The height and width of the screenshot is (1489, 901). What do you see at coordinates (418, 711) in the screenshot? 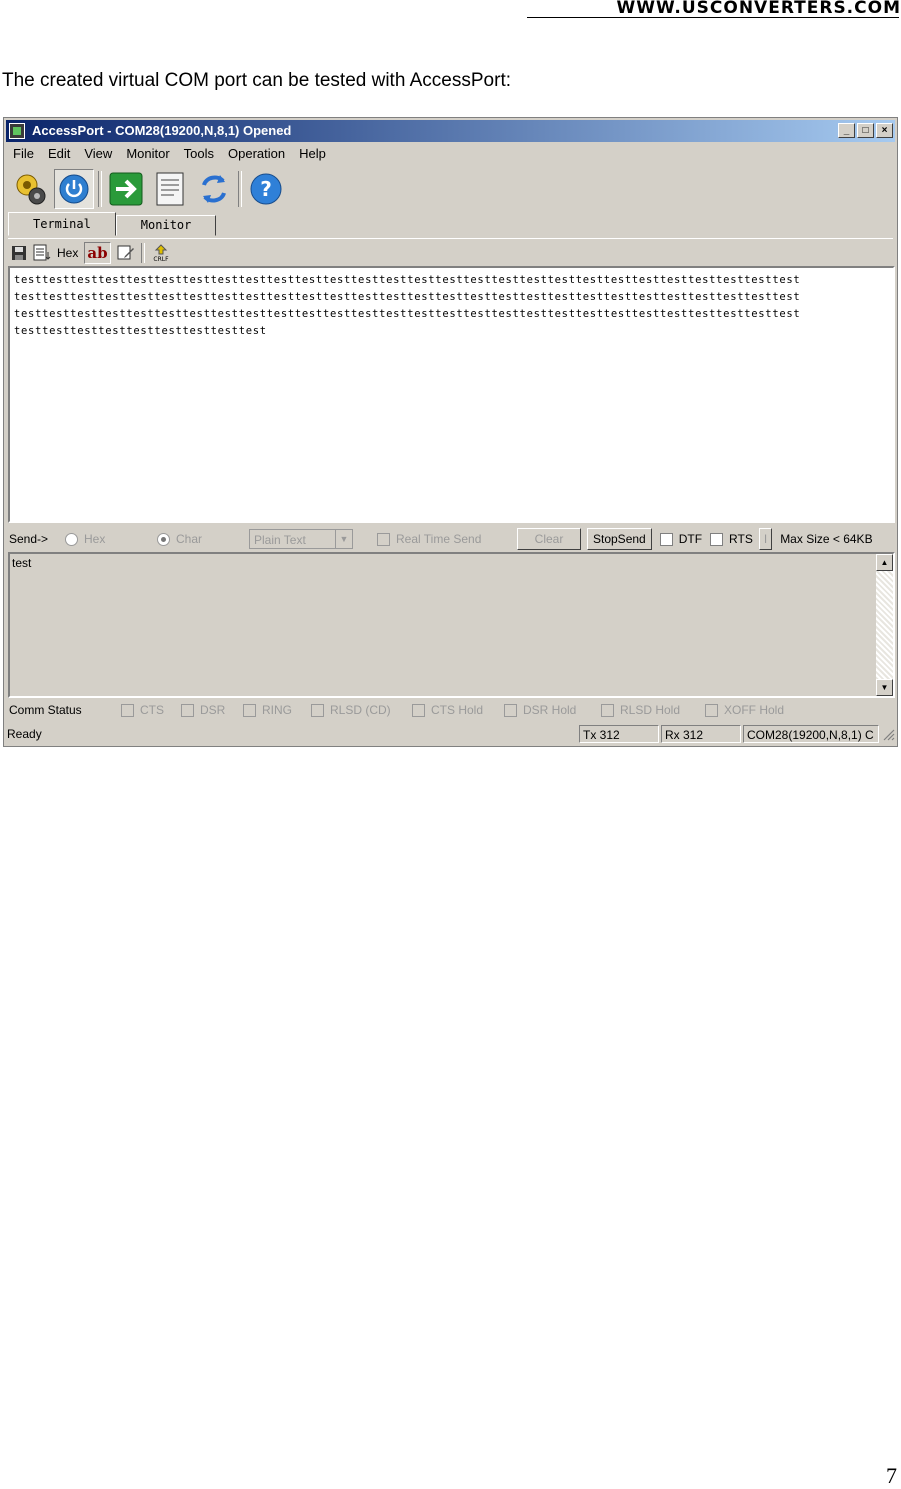
I see `cts-hold-checkbox` at bounding box center [418, 711].